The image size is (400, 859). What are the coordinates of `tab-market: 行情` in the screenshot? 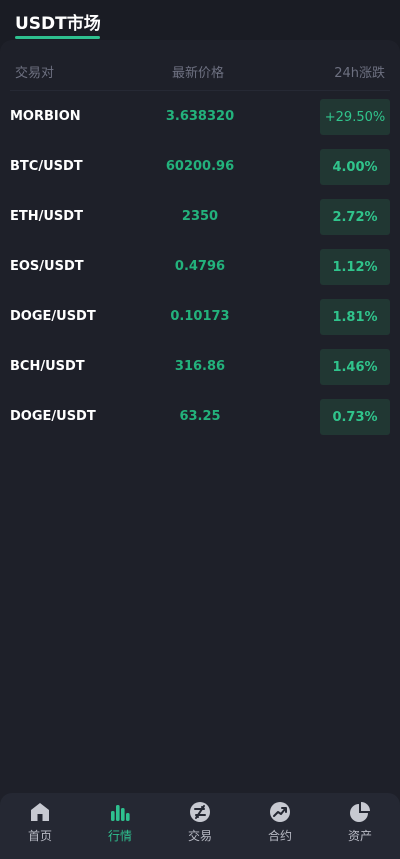 It's located at (120, 826).